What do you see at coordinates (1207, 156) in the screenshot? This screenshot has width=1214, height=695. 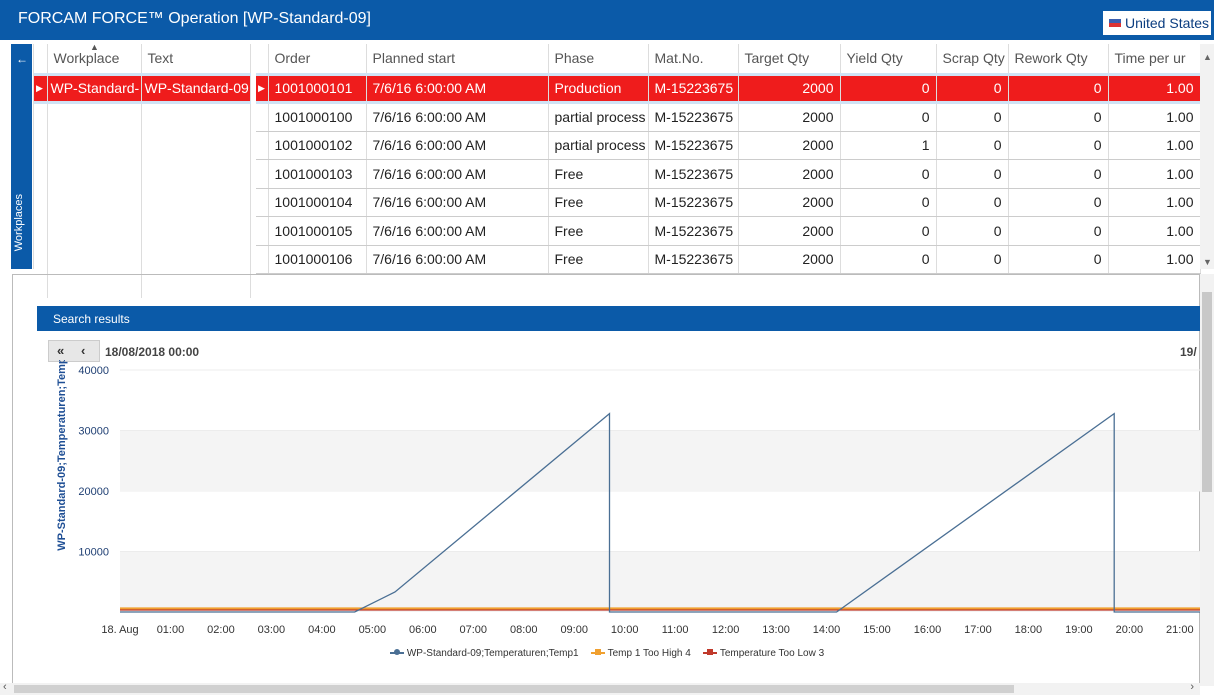 I see `orders-vertical-scrollbar: ▲ ▼` at bounding box center [1207, 156].